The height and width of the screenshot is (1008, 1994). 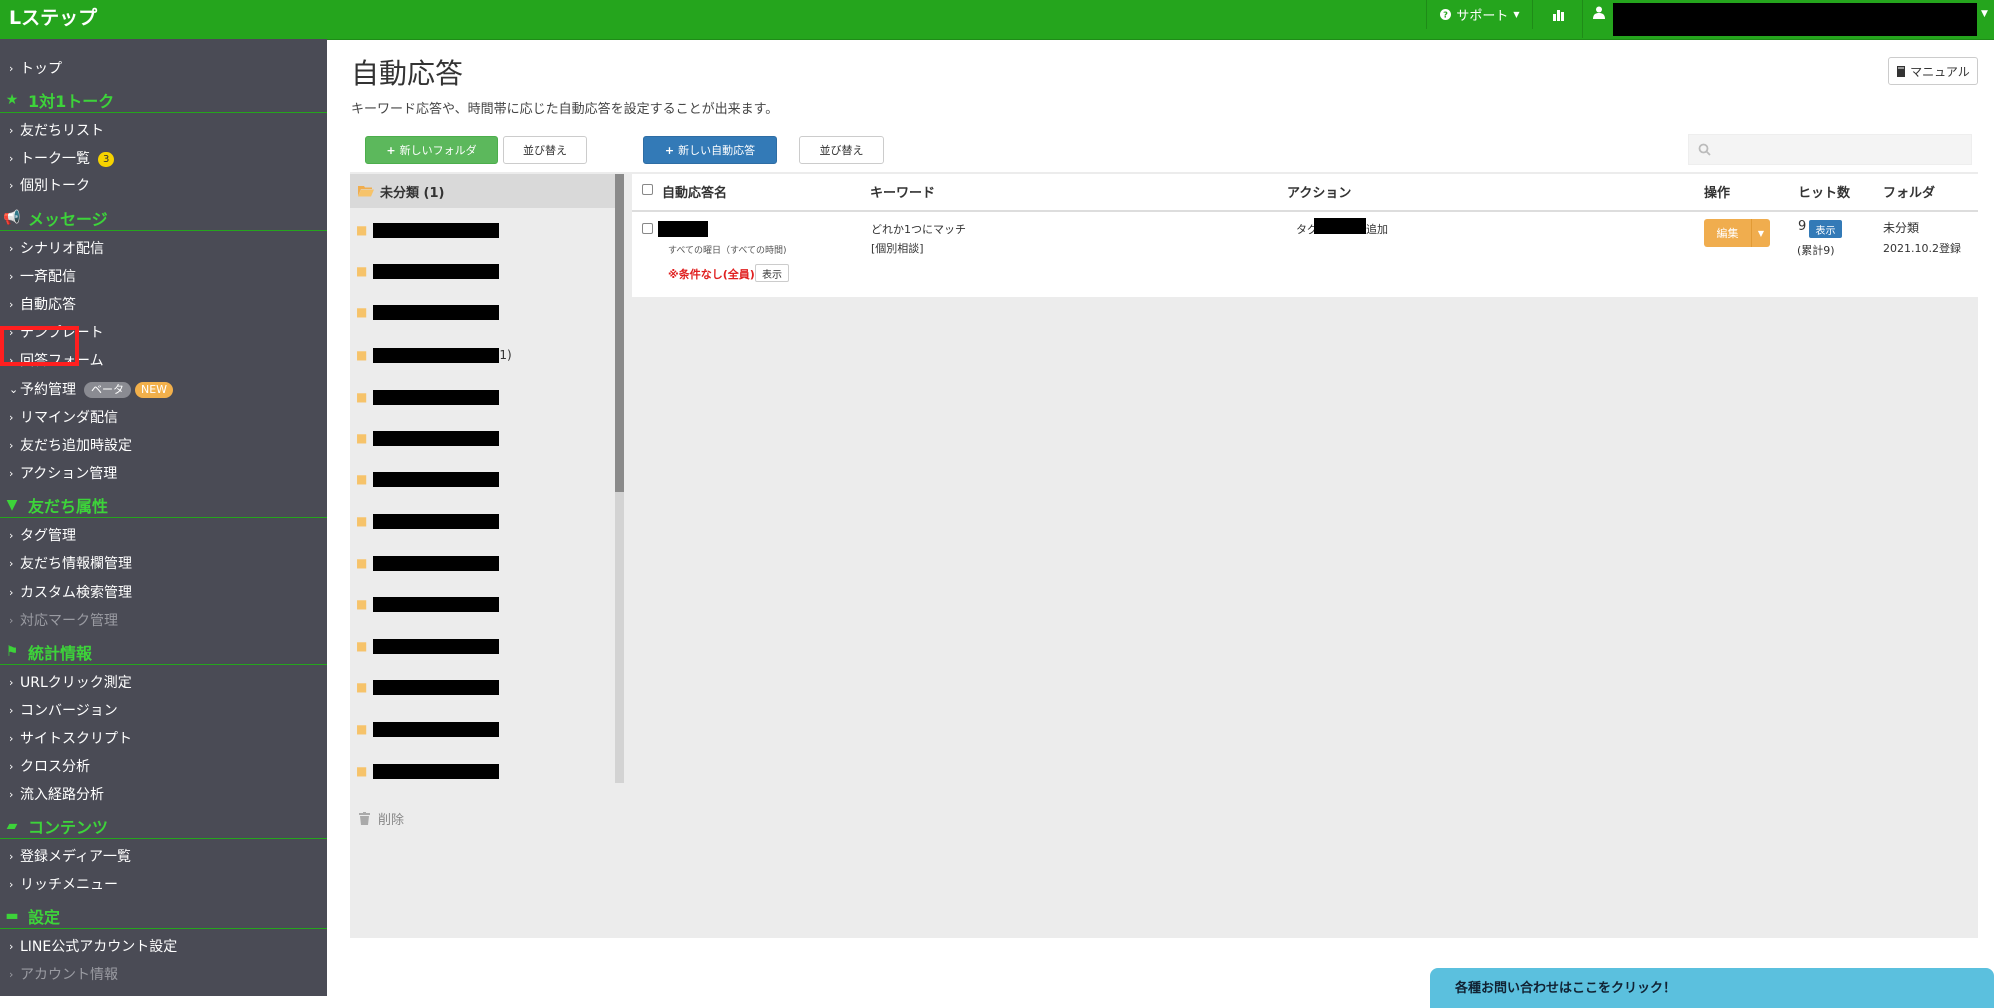 I want to click on sidebar-section-statistics: ⚑ 統計情報, so click(x=163, y=652).